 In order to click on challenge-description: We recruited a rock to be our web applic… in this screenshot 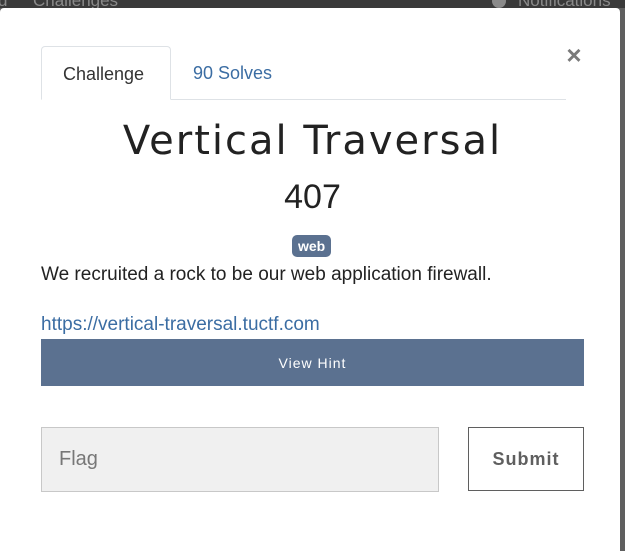, I will do `click(266, 274)`.